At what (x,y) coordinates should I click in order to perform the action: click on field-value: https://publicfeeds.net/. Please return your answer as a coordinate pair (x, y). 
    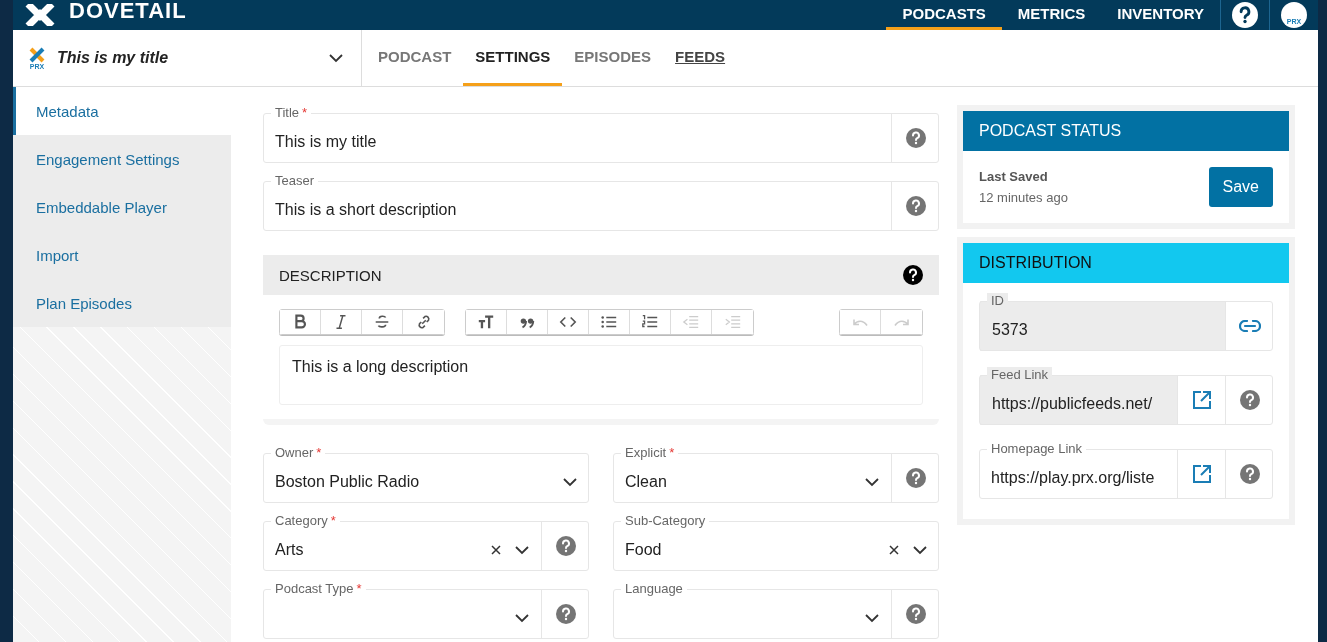
    Looking at the image, I should click on (1073, 404).